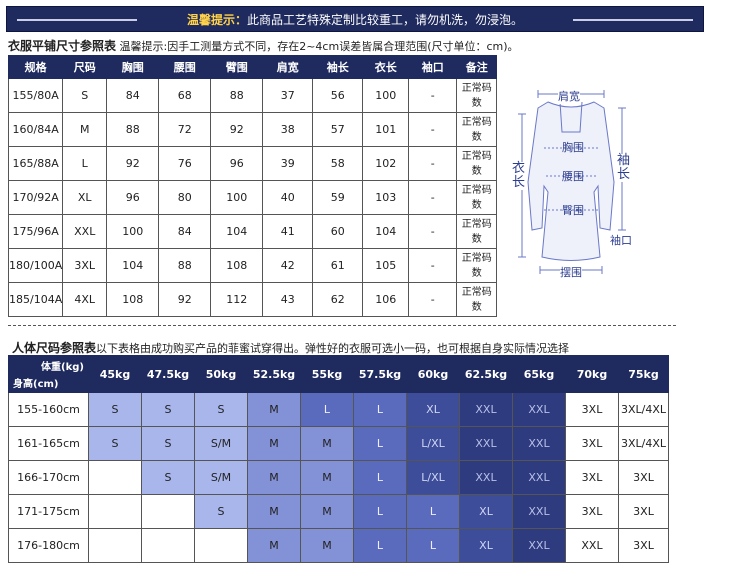  I want to click on label-cuff: 袖口, so click(621, 240).